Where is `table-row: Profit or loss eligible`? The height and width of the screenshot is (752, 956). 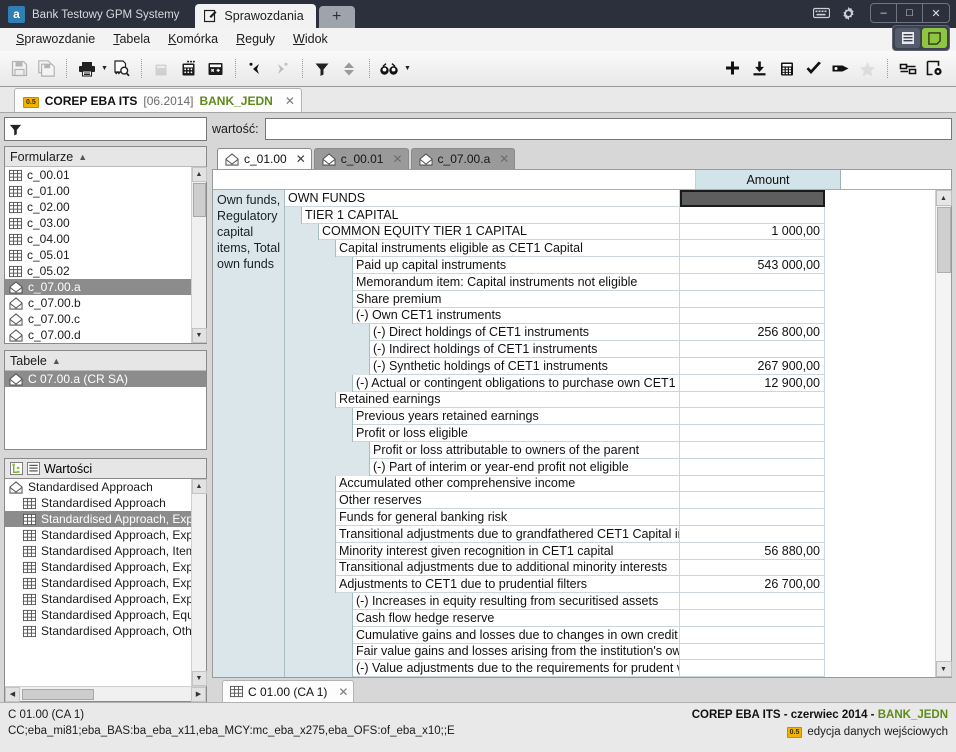 table-row: Profit or loss eligible is located at coordinates (610, 433).